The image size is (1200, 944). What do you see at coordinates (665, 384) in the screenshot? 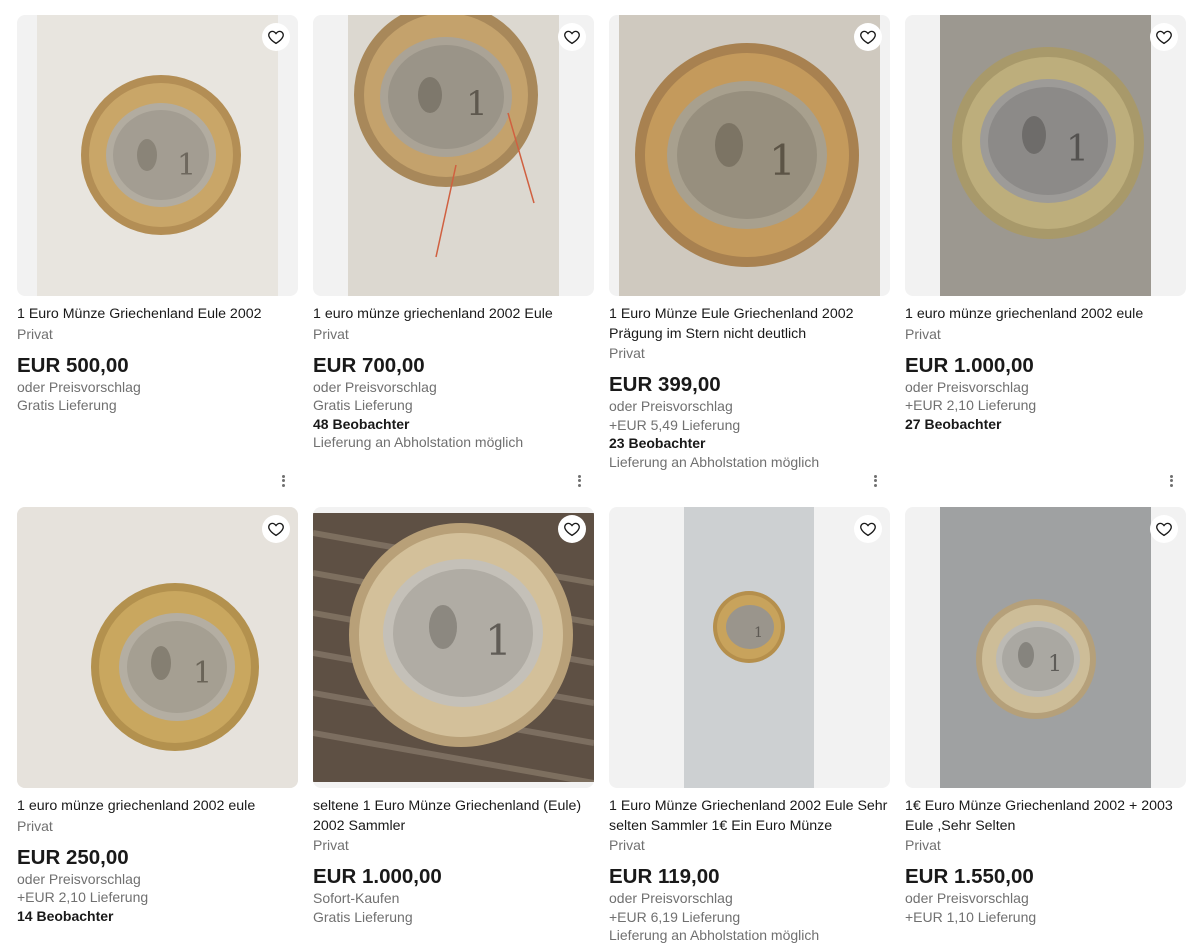
I see `listing-price: EUR 399,00` at bounding box center [665, 384].